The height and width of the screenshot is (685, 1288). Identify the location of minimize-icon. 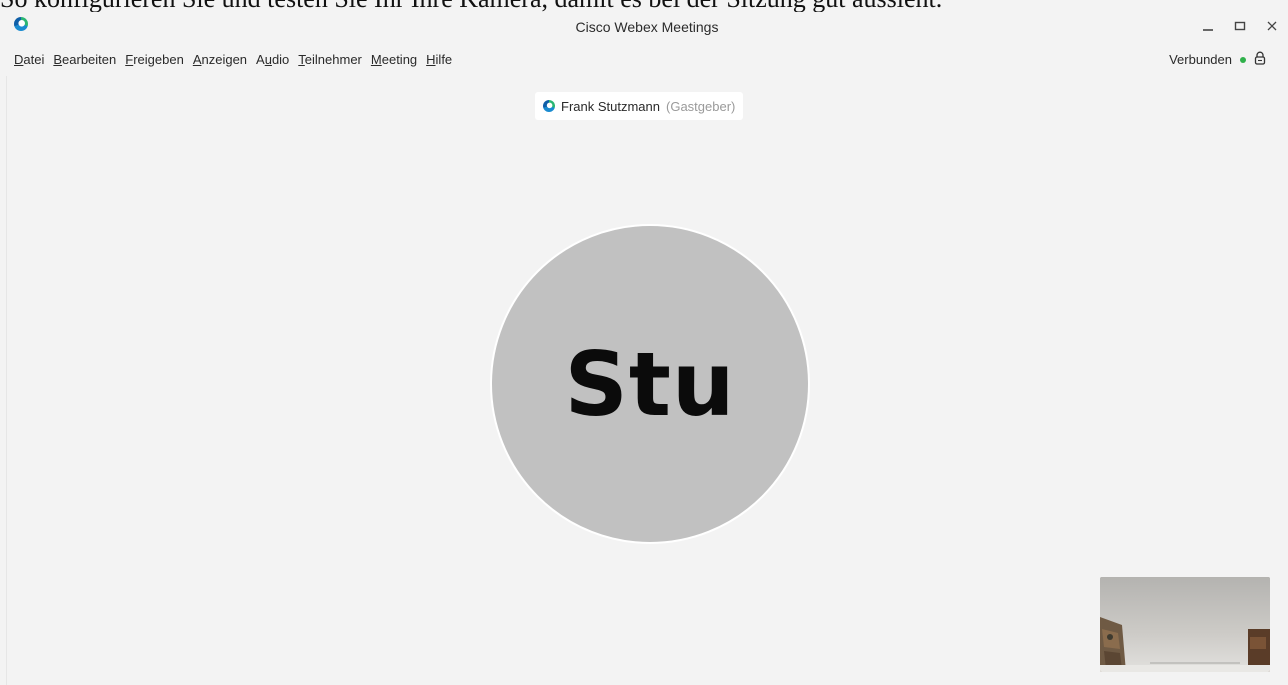
(1208, 26).